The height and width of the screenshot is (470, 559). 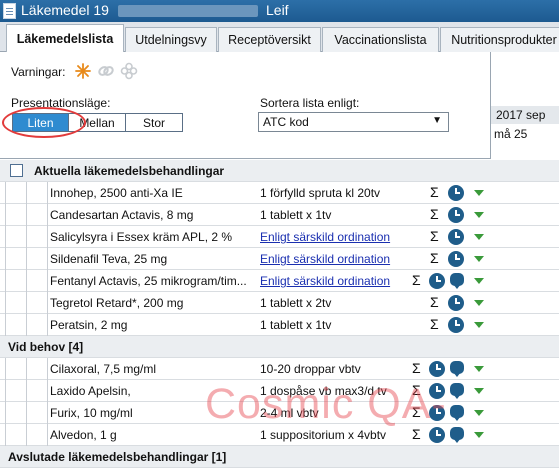 I want to click on warnings-label: Varningar:, so click(x=38, y=72).